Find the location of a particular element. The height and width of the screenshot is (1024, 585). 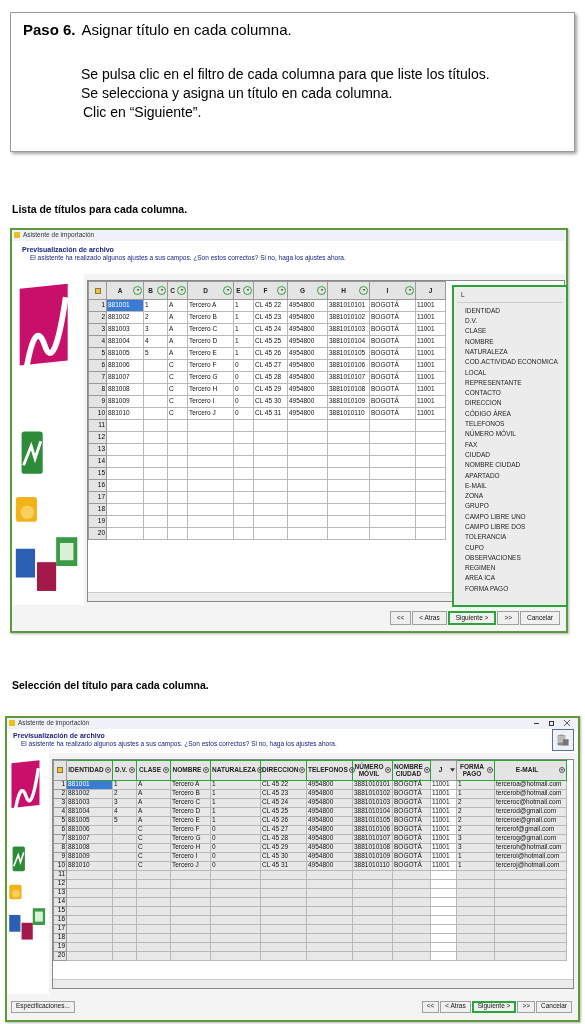

instruction-text: Se selecciona y asigna un título en cada columna. is located at coordinates (237, 92).